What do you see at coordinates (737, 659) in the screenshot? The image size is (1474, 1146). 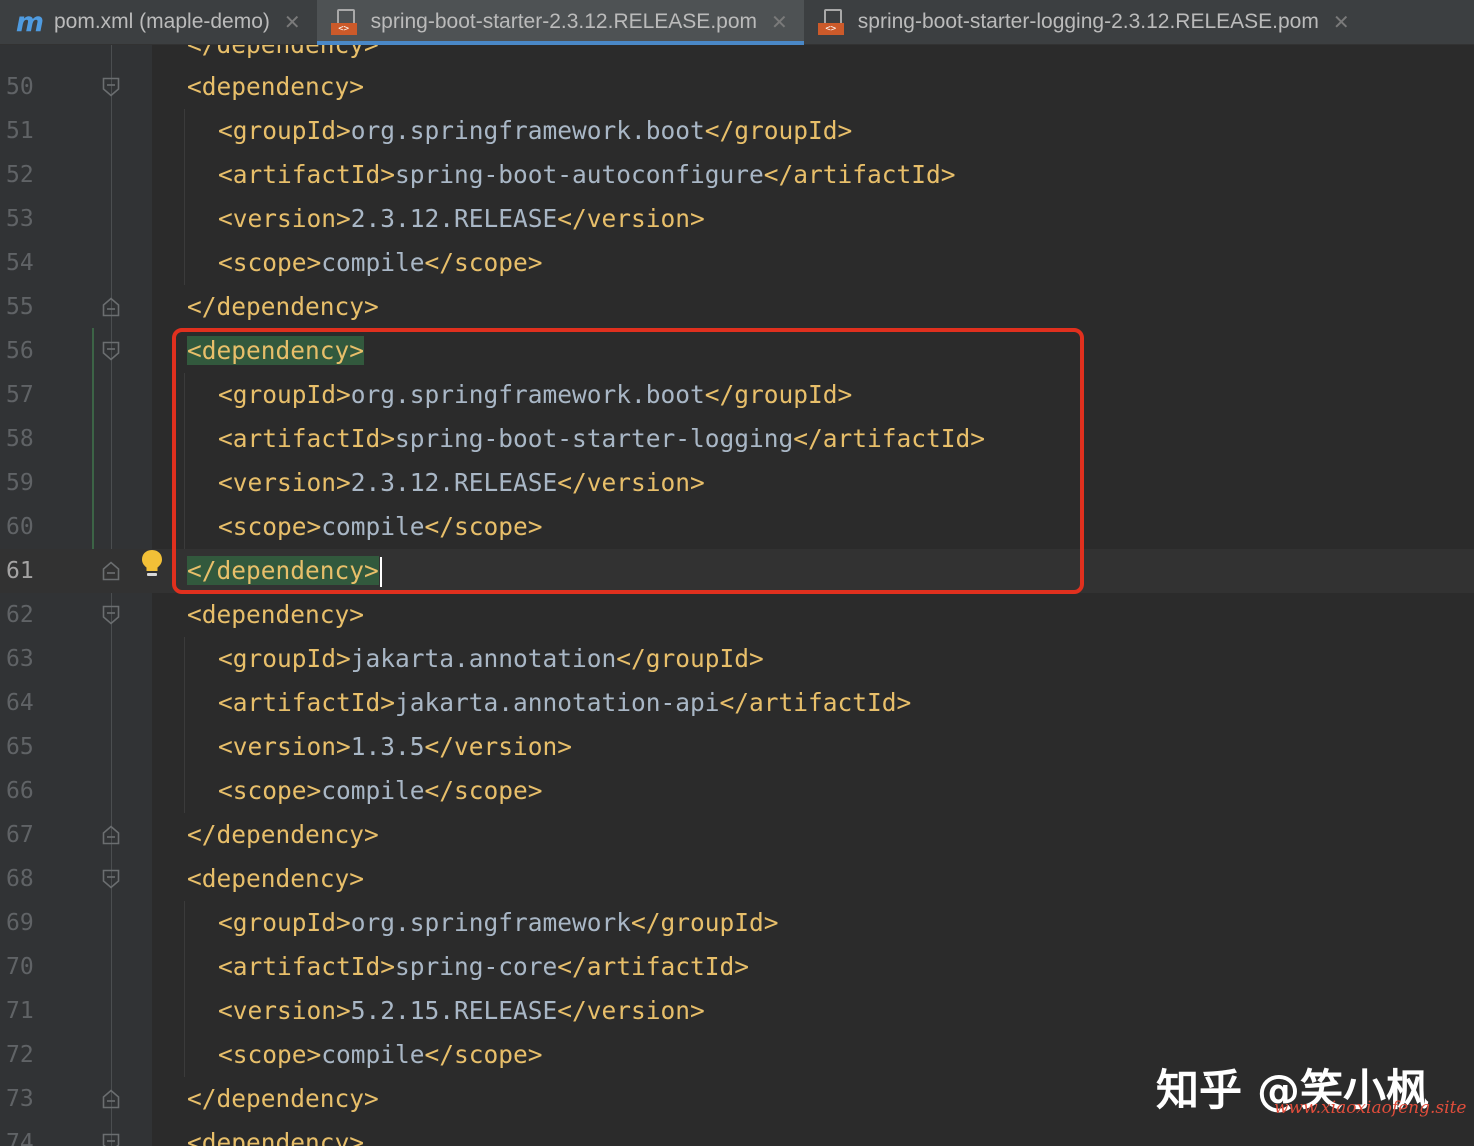 I see `code-line: 63<groupId>jakarta.annotation</groupId>` at bounding box center [737, 659].